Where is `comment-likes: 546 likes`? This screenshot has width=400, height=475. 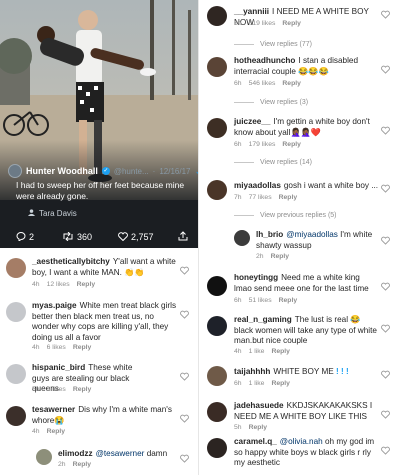 comment-likes: 546 likes is located at coordinates (262, 83).